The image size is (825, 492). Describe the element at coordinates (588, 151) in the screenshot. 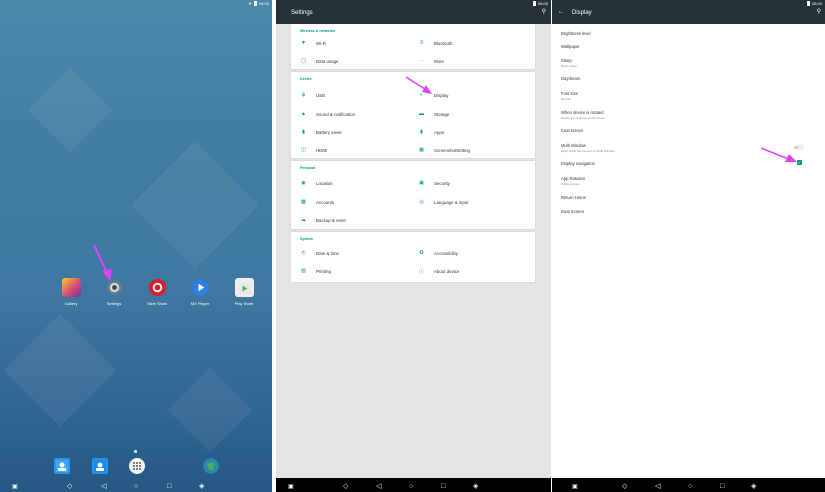

I see `pref-summary: Open show the function of Multi Window` at that location.